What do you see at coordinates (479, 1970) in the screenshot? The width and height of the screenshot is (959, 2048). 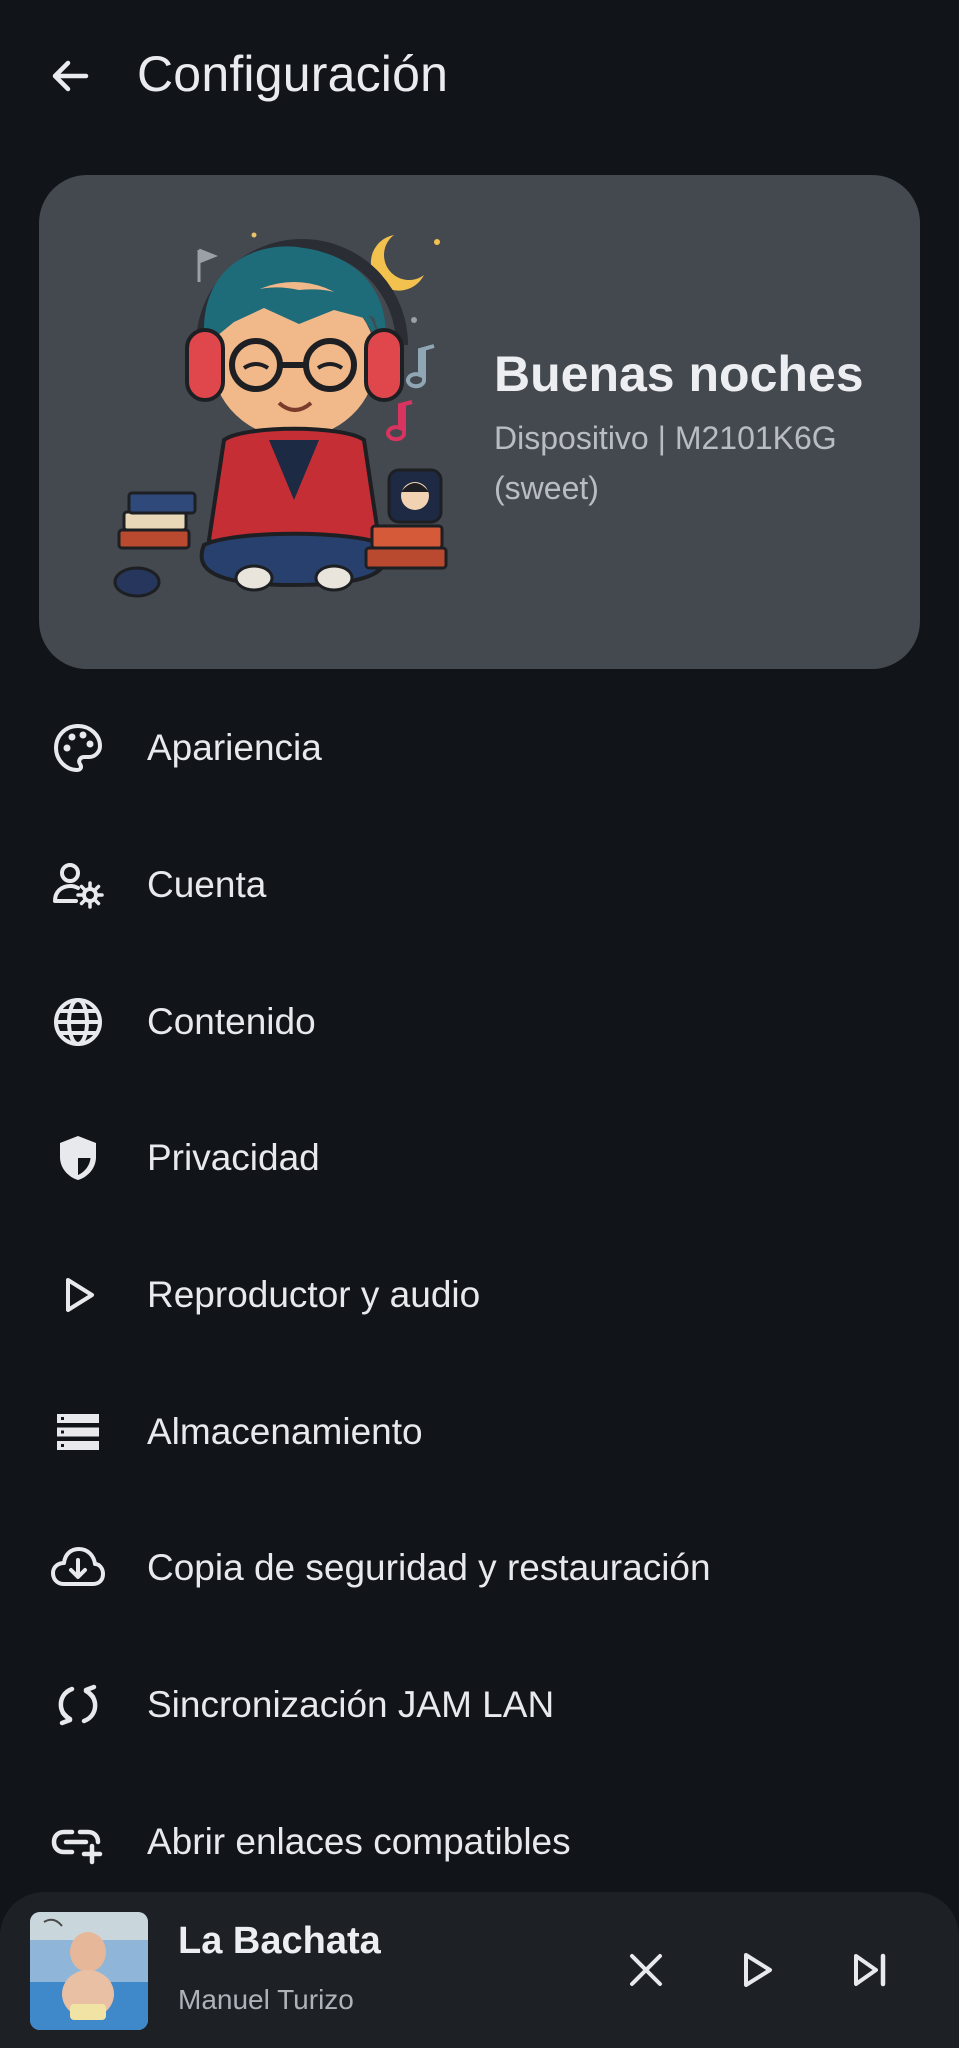 I see `mini-player: La Bachata Manuel Turizo` at bounding box center [479, 1970].